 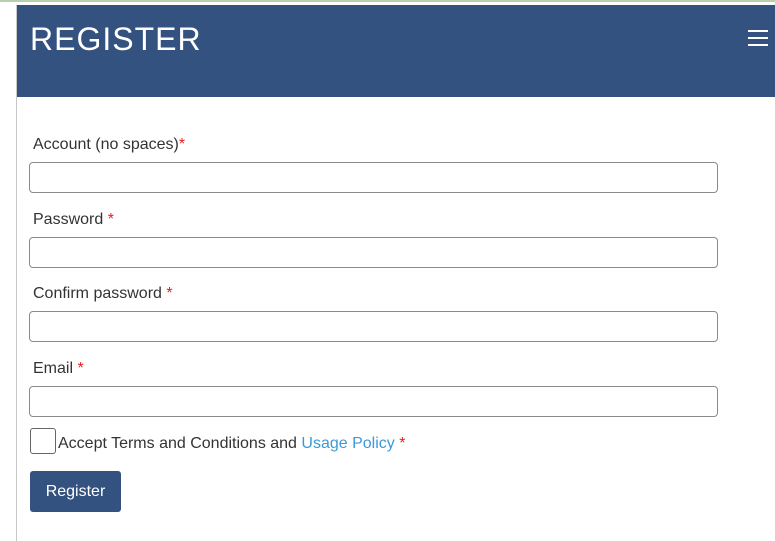 I want to click on email-input, so click(x=373, y=401).